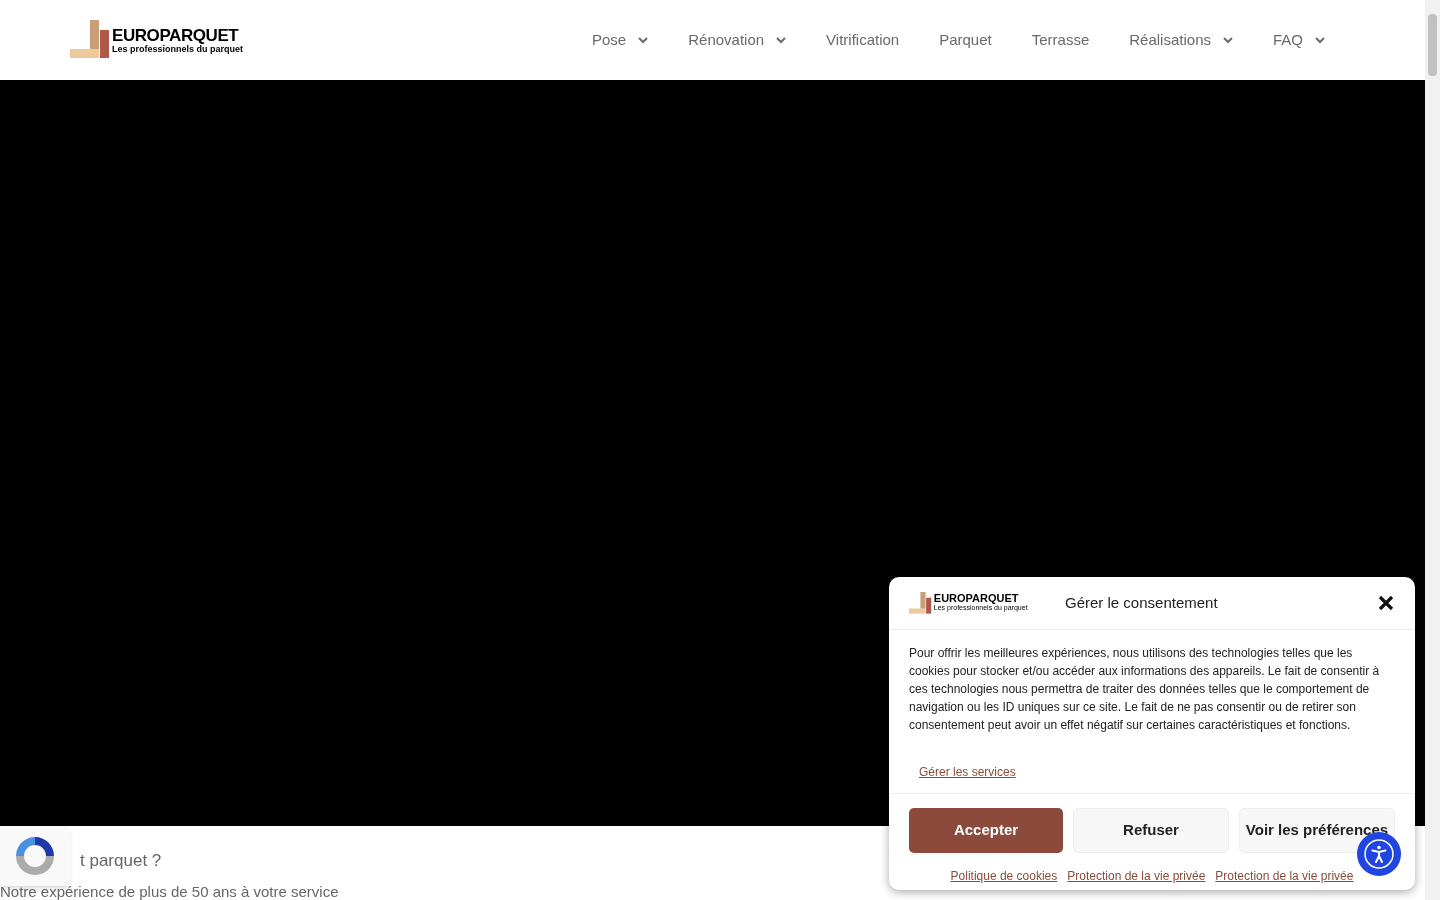 The image size is (1440, 900). I want to click on nav-link: Parquet, so click(965, 40).